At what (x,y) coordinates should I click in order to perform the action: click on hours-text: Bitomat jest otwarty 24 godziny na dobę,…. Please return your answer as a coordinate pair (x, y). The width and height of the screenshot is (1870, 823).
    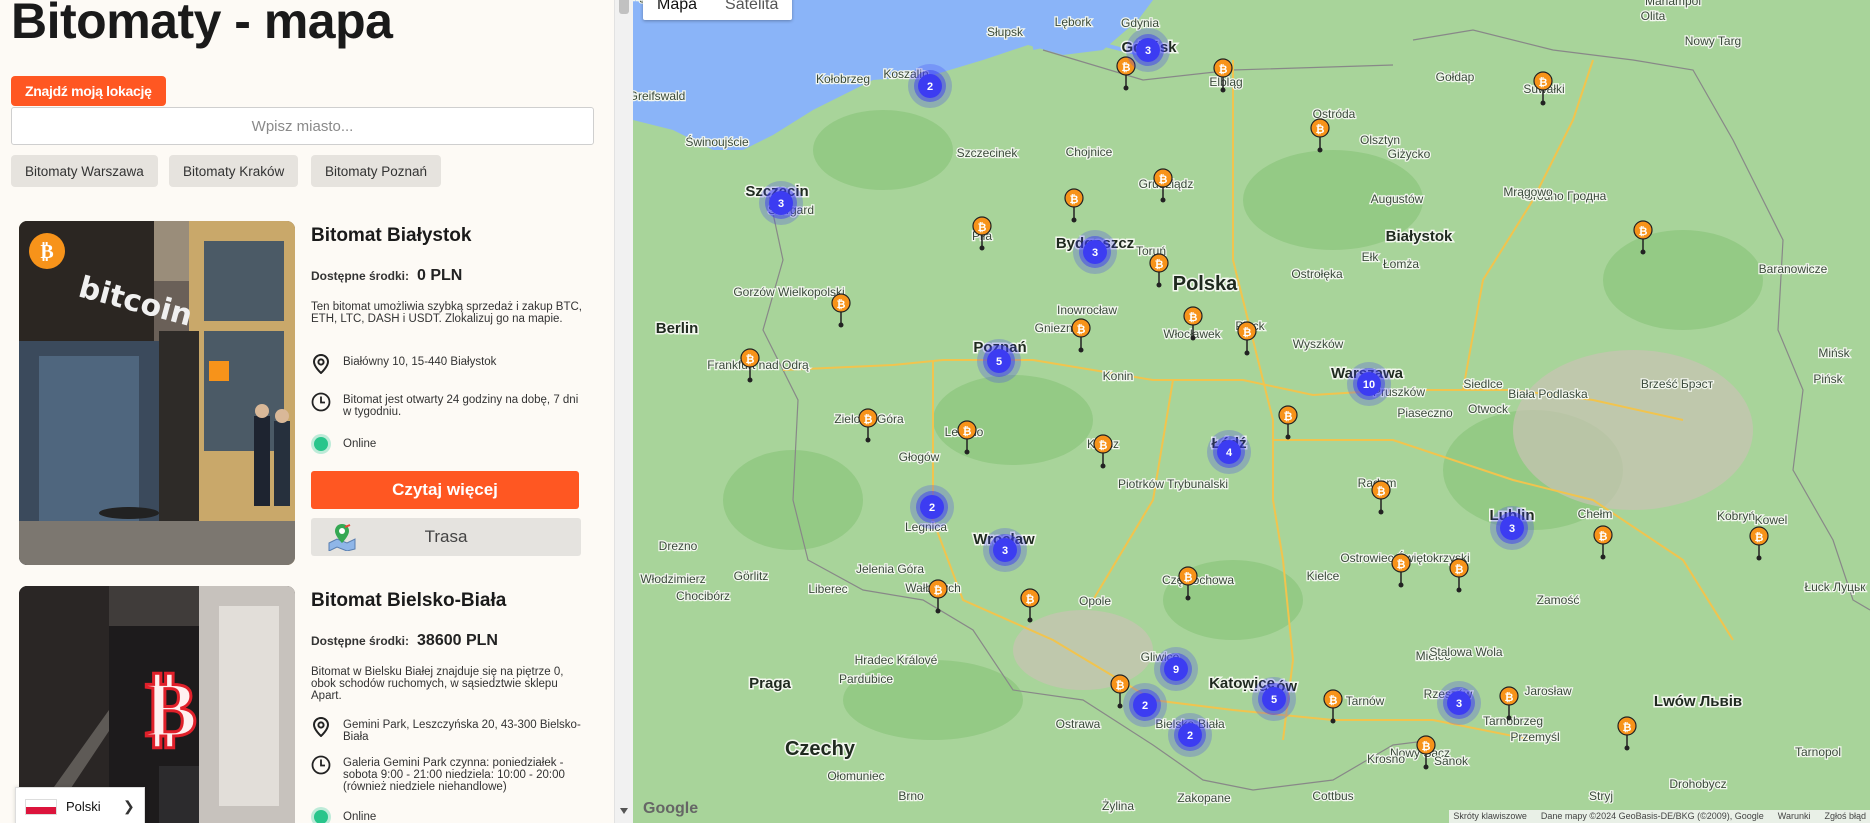
    Looking at the image, I should click on (461, 406).